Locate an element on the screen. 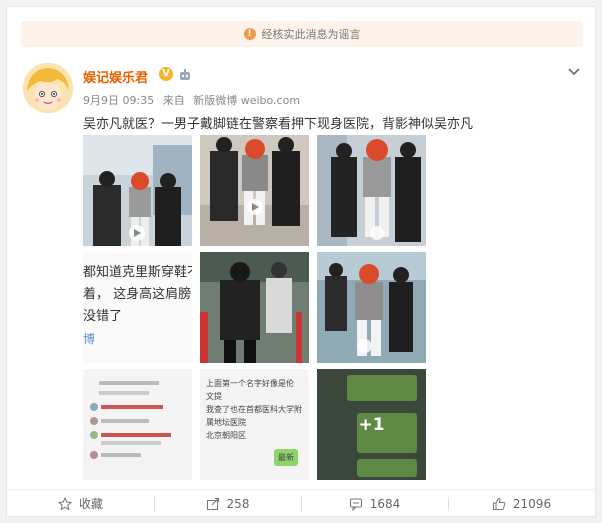 This screenshot has width=602, height=523. warning-icon: ! is located at coordinates (249, 34).